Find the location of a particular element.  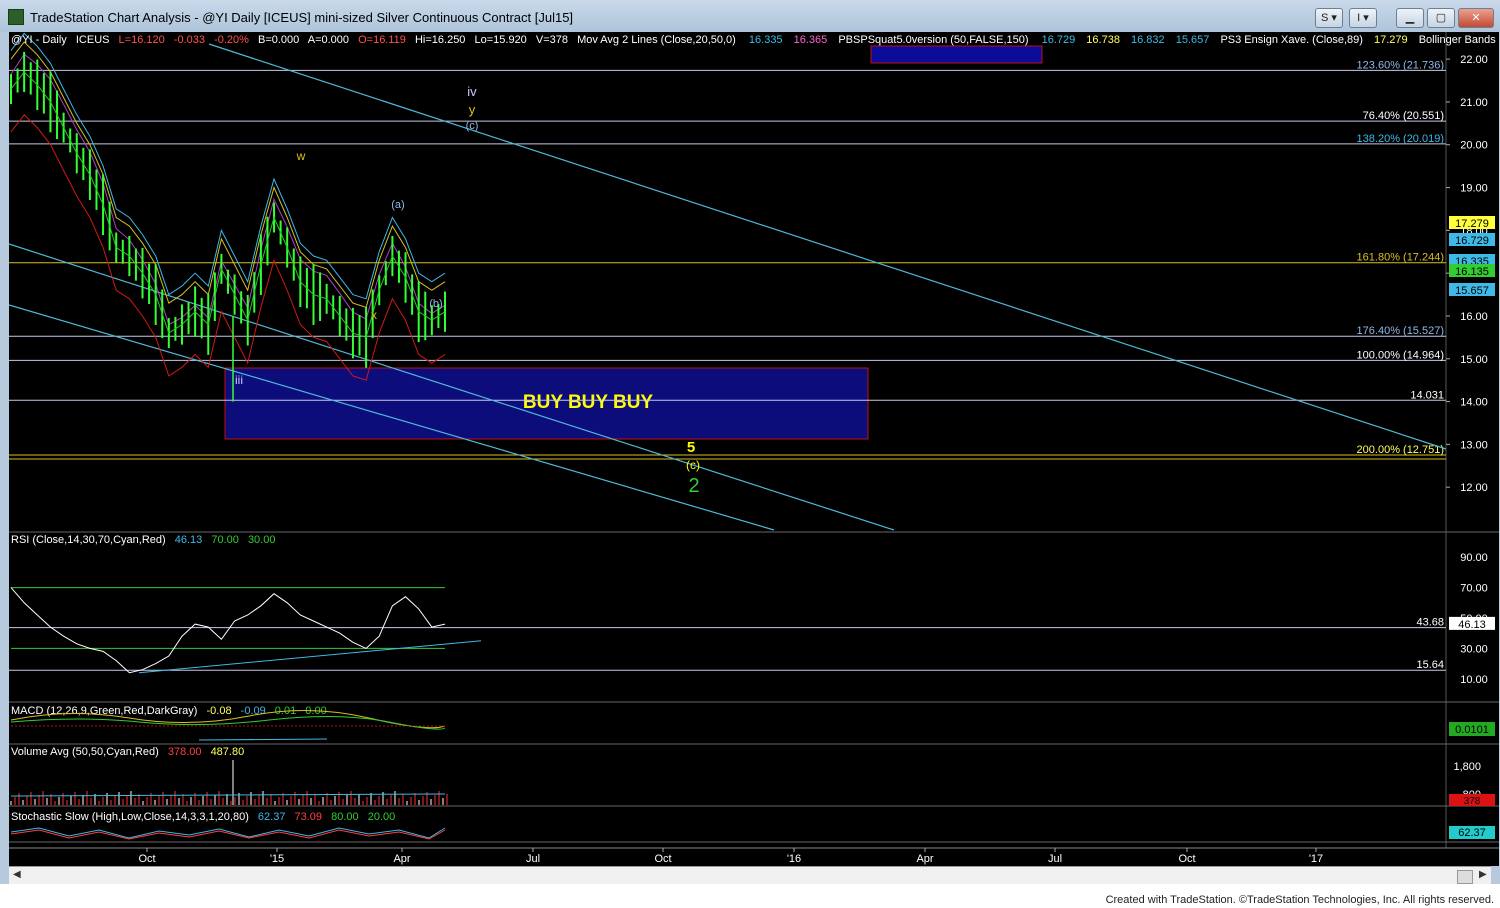

wave-label-2: 2 is located at coordinates (693, 486).